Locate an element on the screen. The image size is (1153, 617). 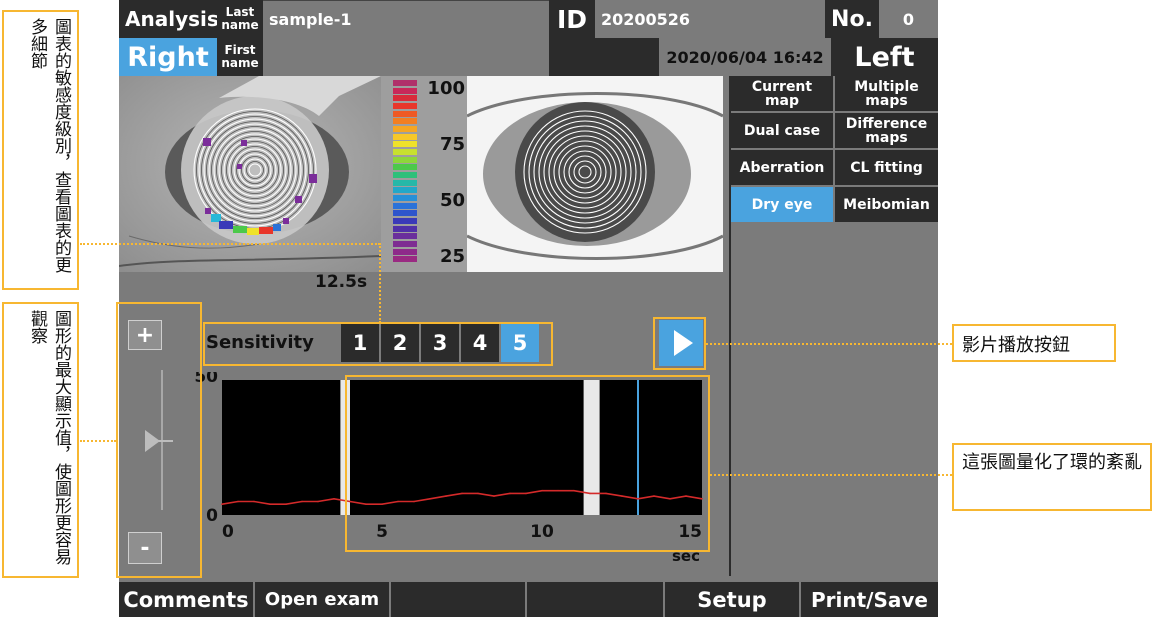
y-tick-label: 0 is located at coordinates (212, 516).